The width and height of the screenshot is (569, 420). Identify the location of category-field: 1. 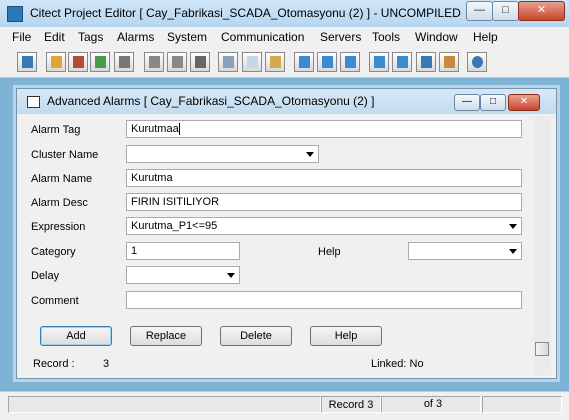
(183, 251).